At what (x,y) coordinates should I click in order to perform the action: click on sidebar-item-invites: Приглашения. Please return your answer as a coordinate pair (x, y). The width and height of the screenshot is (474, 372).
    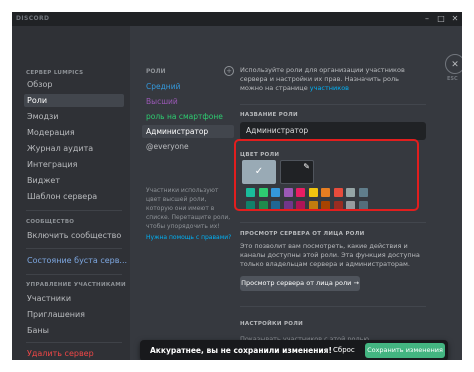
    Looking at the image, I should click on (74, 314).